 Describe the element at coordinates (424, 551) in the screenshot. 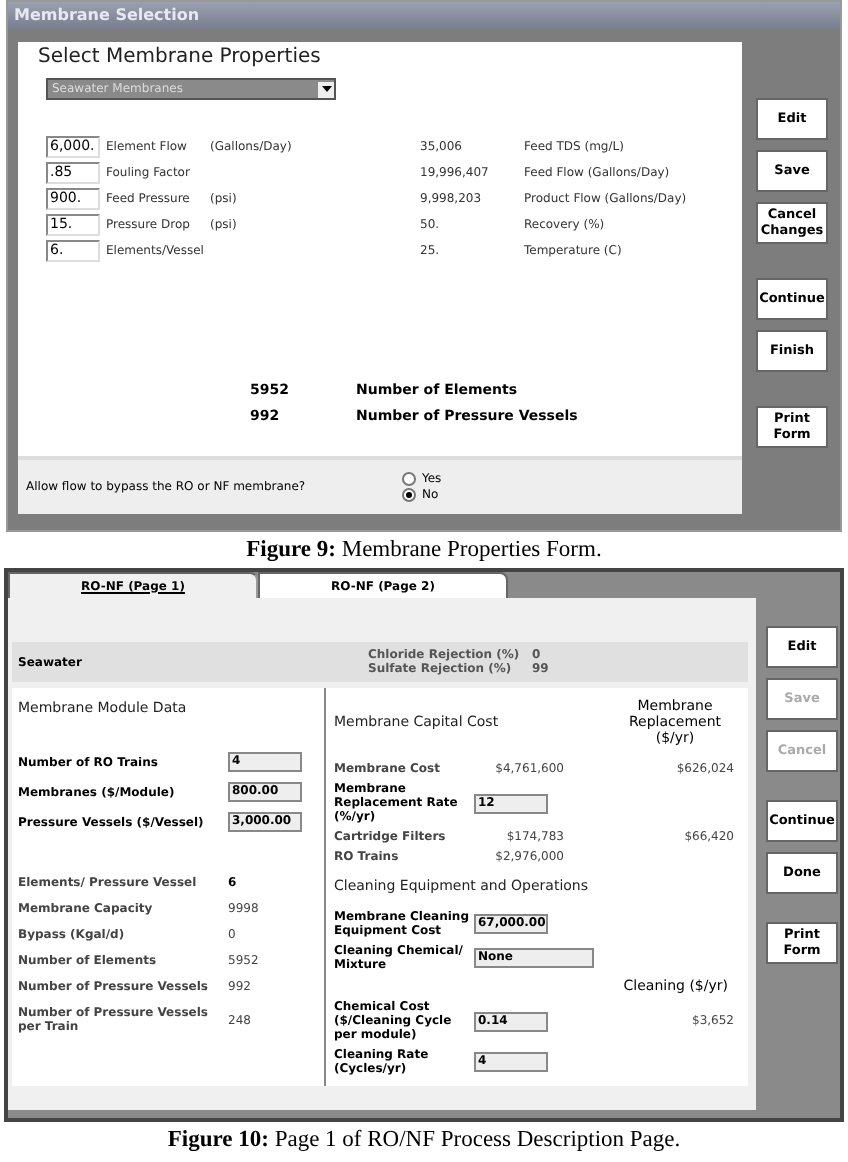

I see `figure-caption: Figure 9: Membrane Properties Form.` at that location.